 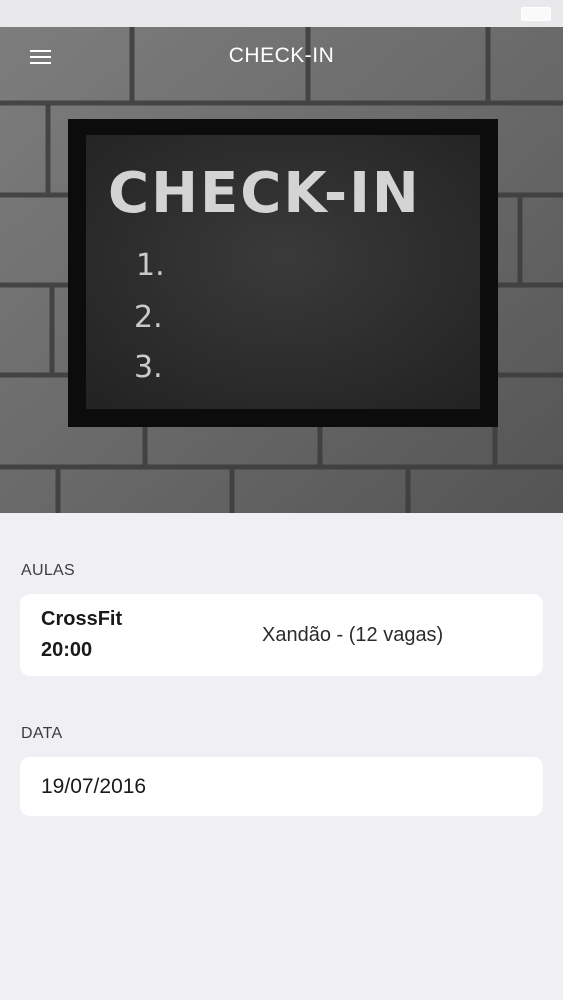 What do you see at coordinates (353, 635) in the screenshot?
I see `class-coach: Xandão - (12 vagas)` at bounding box center [353, 635].